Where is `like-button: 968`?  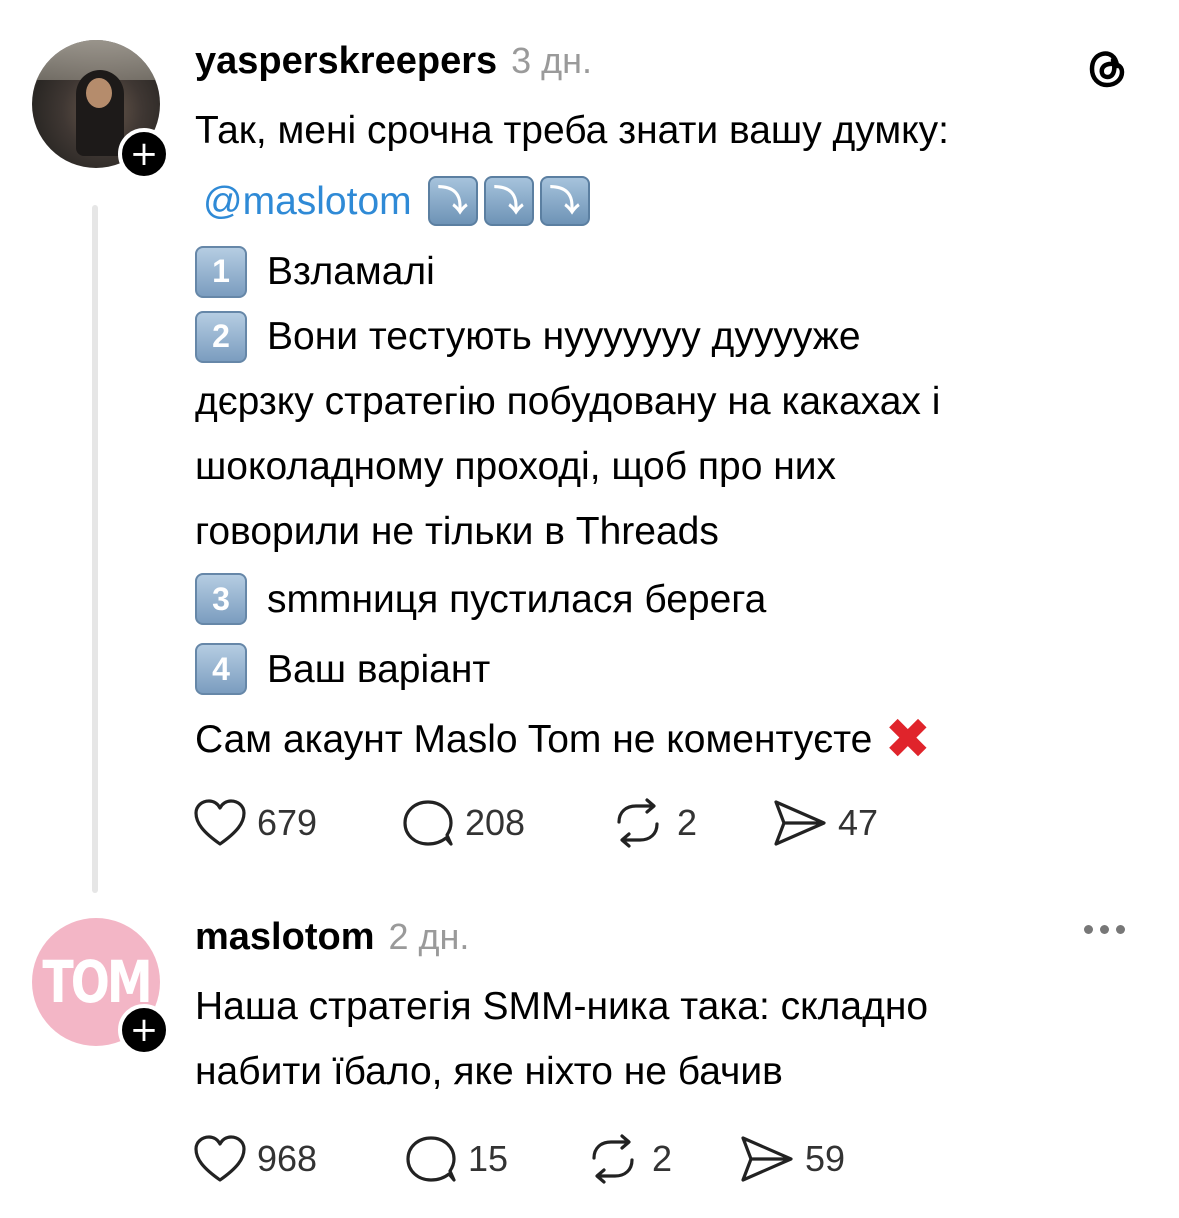 like-button: 968 is located at coordinates (298, 1159).